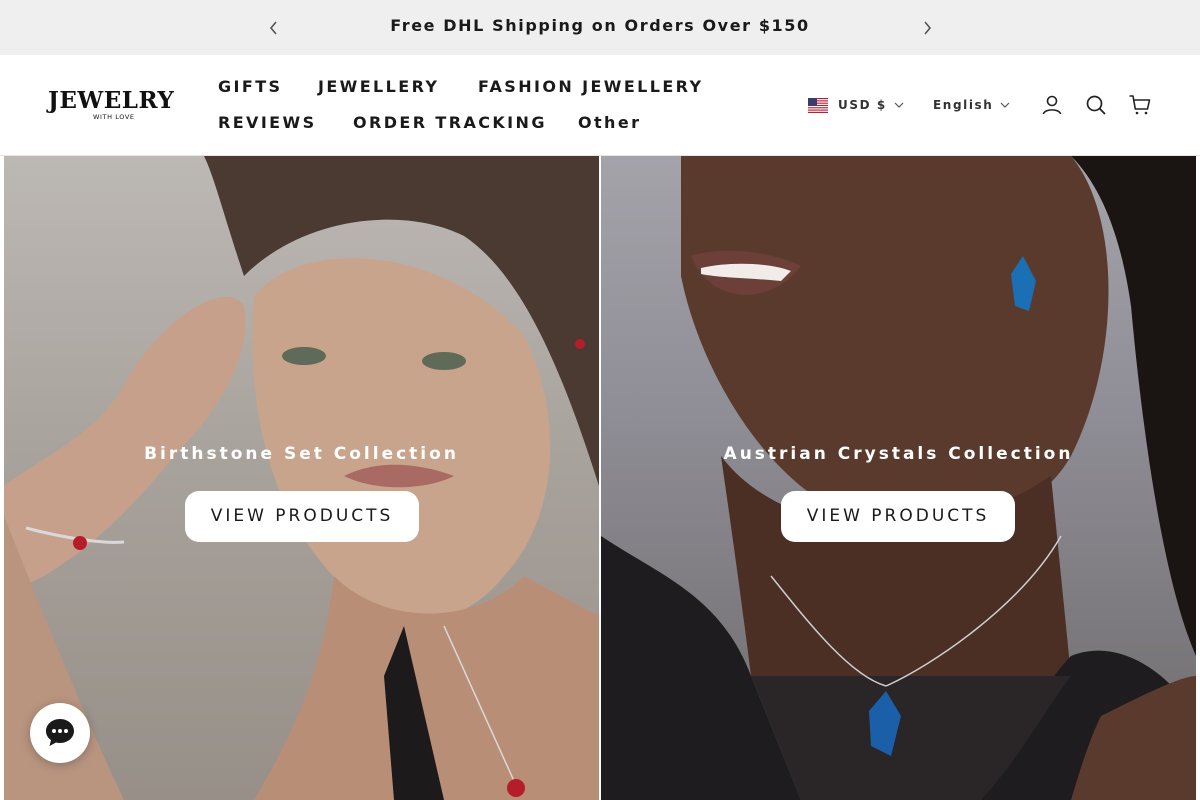  I want to click on search-icon, so click(1096, 105).